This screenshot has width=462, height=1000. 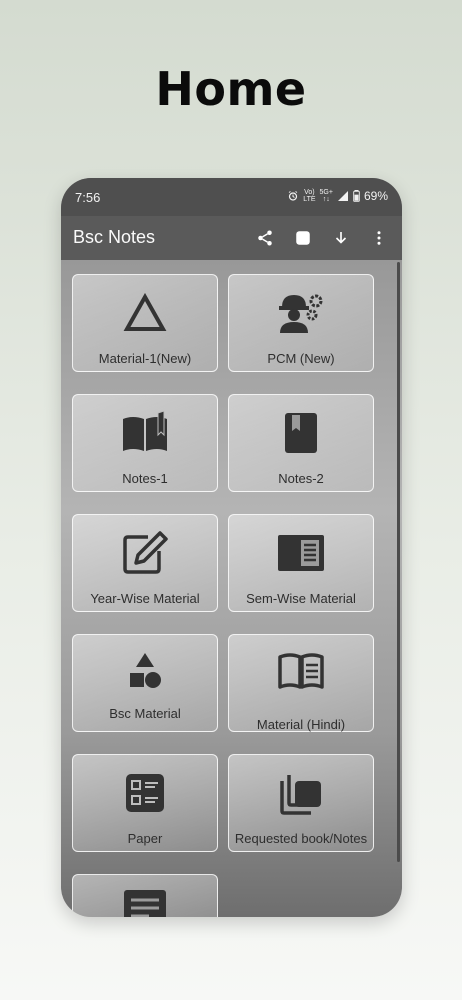 I want to click on app-bar: Bsc Notes, so click(x=231, y=238).